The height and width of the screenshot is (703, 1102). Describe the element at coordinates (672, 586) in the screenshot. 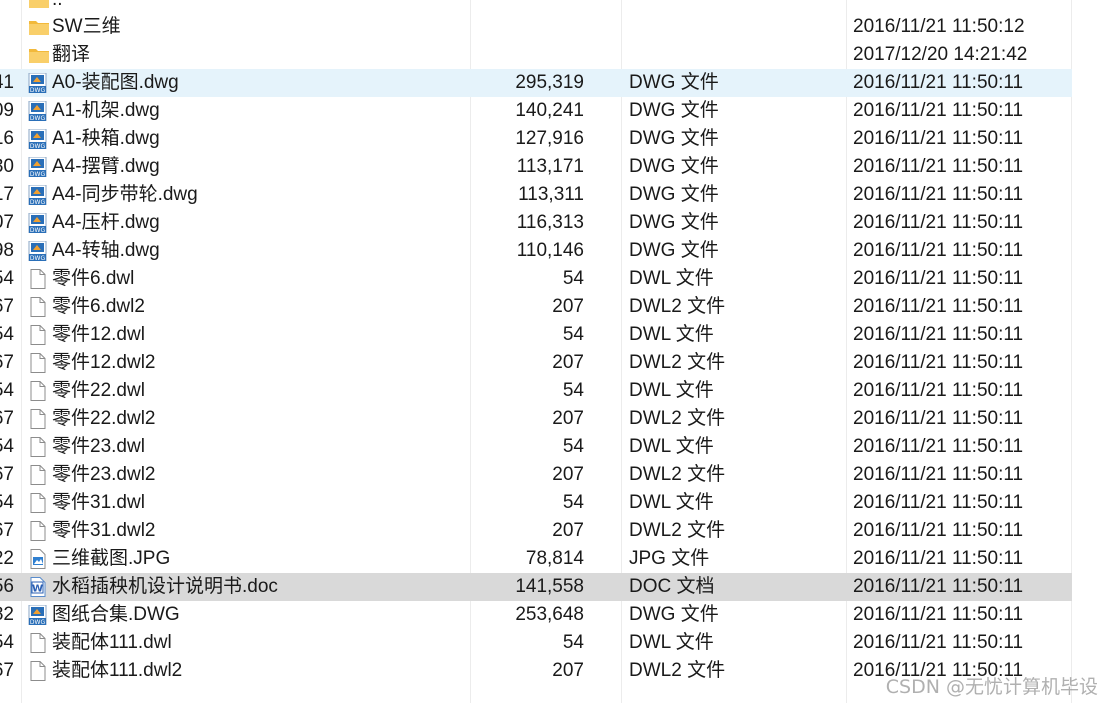

I see `file-type: DOC 文档` at that location.